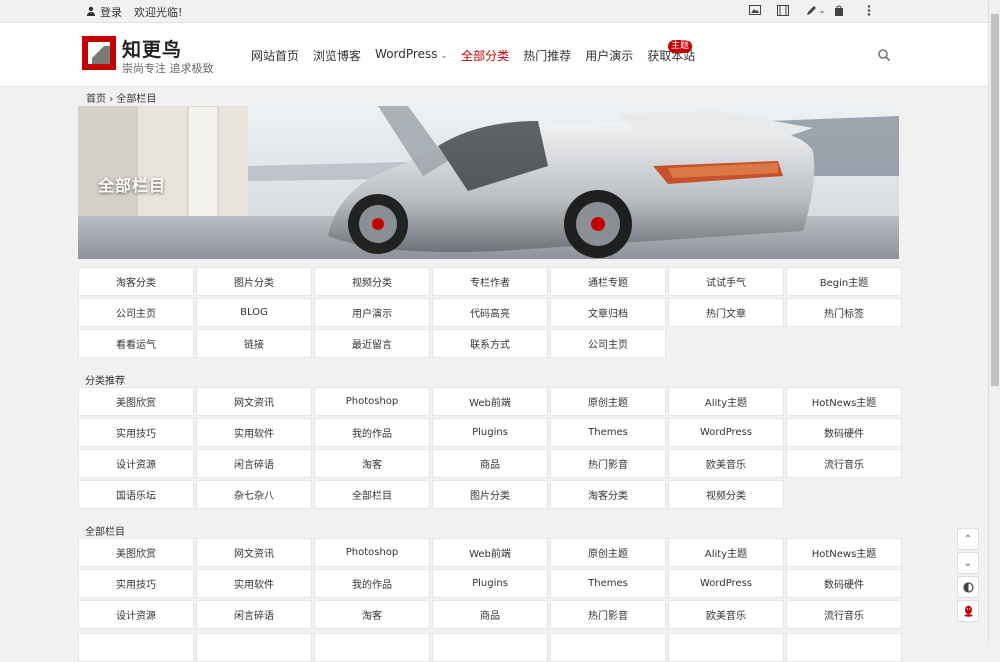 This screenshot has height=662, width=1000. I want to click on category-item: Begin主题, so click(844, 281).